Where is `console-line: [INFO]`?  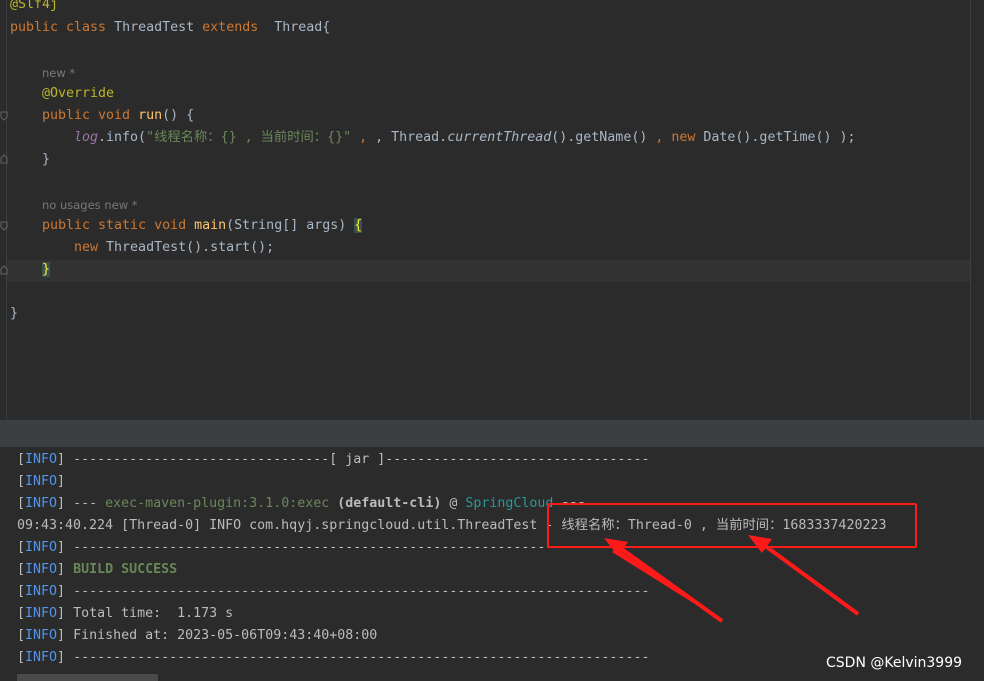
console-line: [INFO] is located at coordinates (41, 481).